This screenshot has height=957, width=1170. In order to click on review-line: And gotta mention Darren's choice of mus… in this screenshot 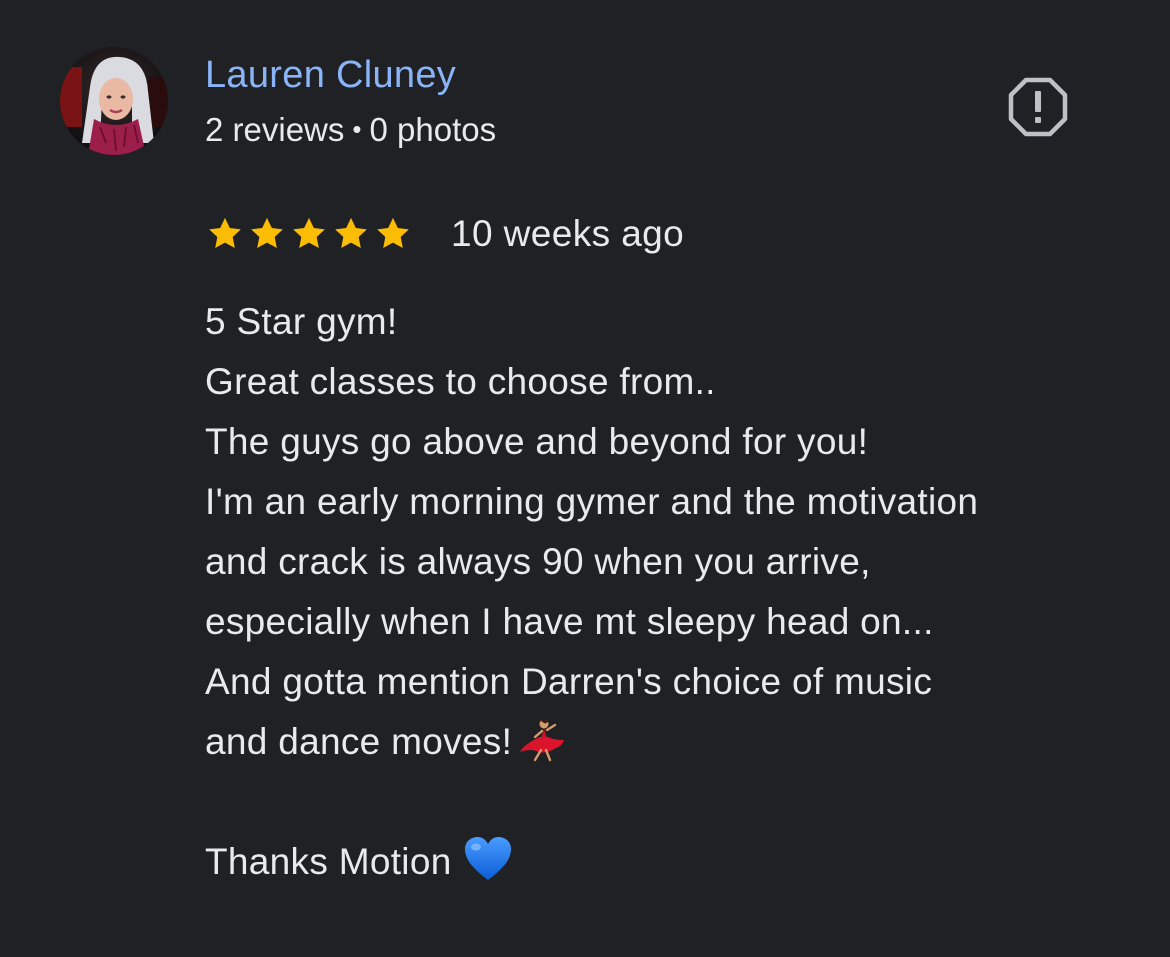, I will do `click(569, 681)`.